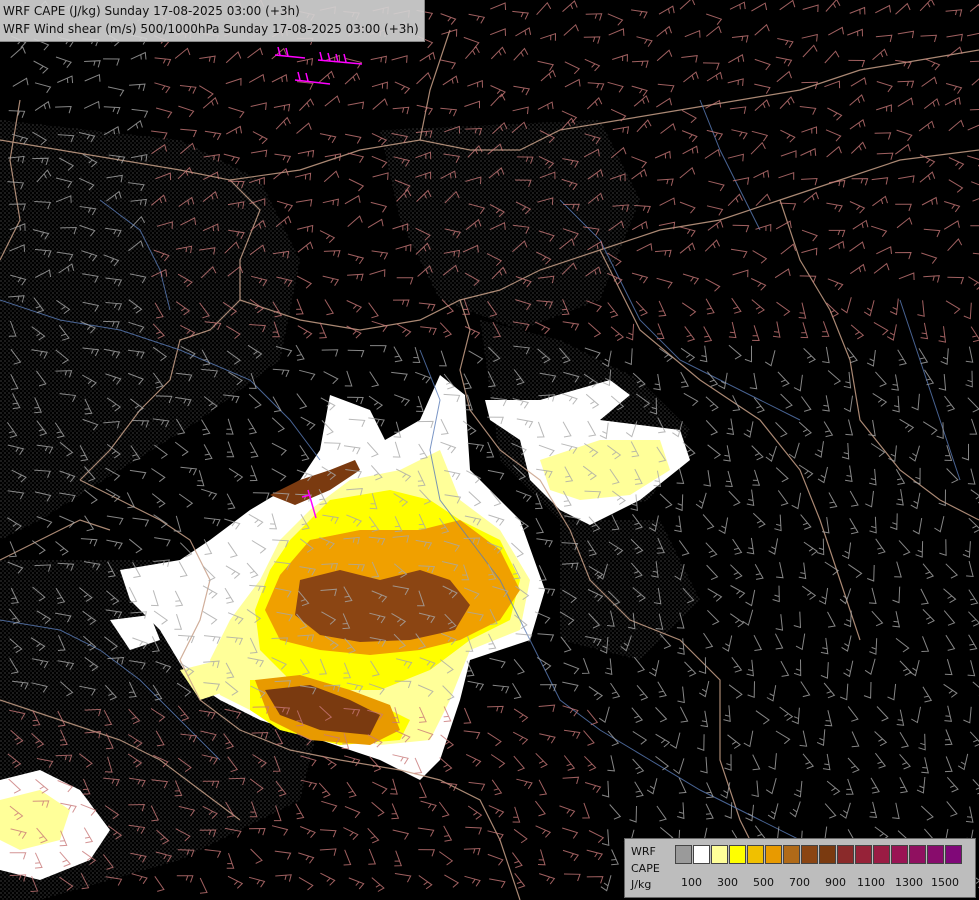 The height and width of the screenshot is (900, 979). What do you see at coordinates (799, 882) in the screenshot?
I see `legend-tick: 700` at bounding box center [799, 882].